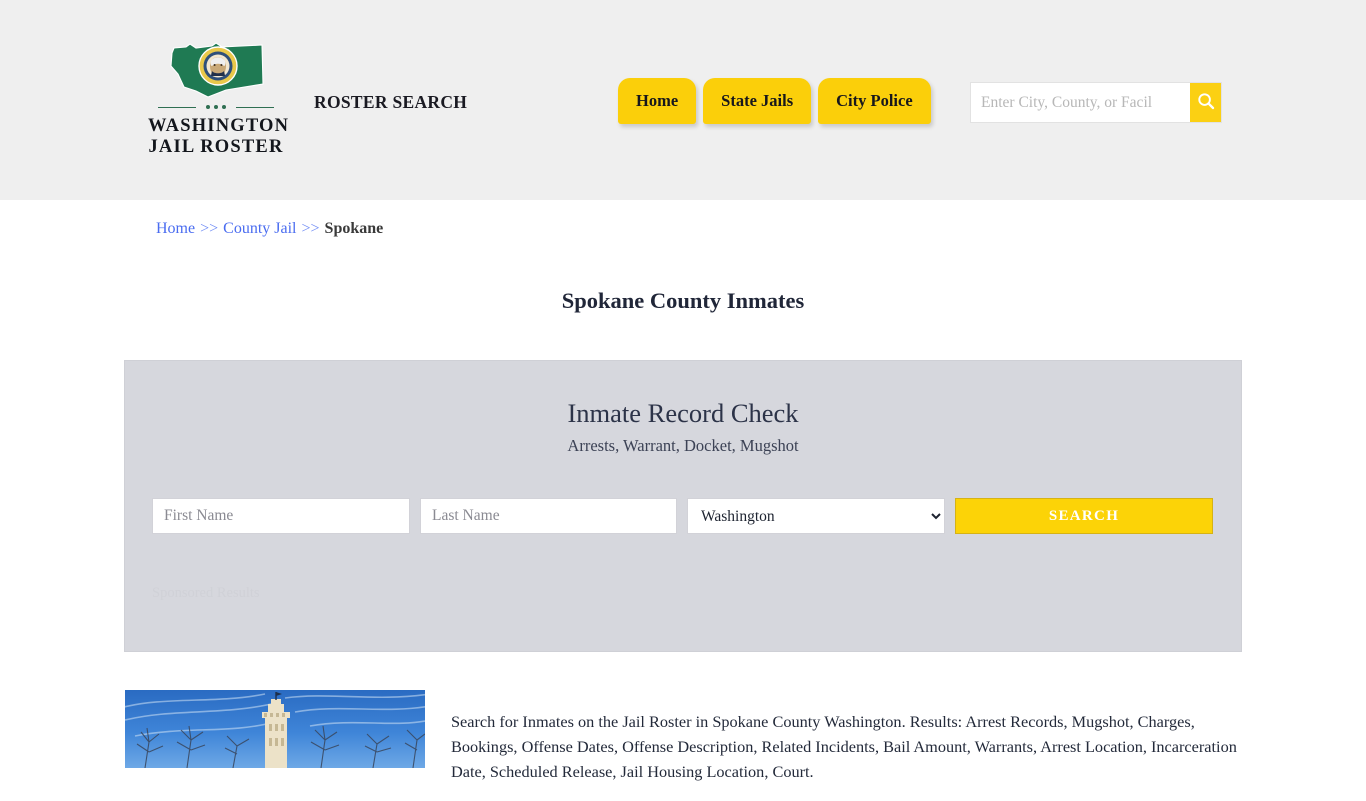  I want to click on spokane-courthouse-photo, so click(275, 729).